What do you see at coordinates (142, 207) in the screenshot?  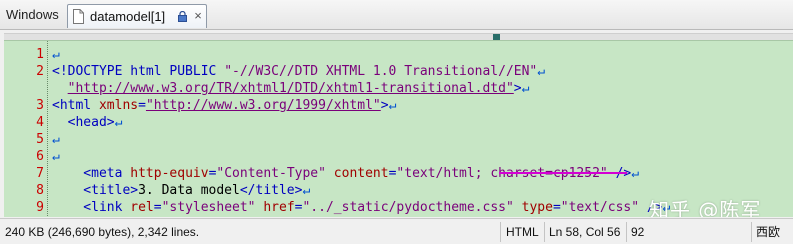 I see `code-token: rel` at bounding box center [142, 207].